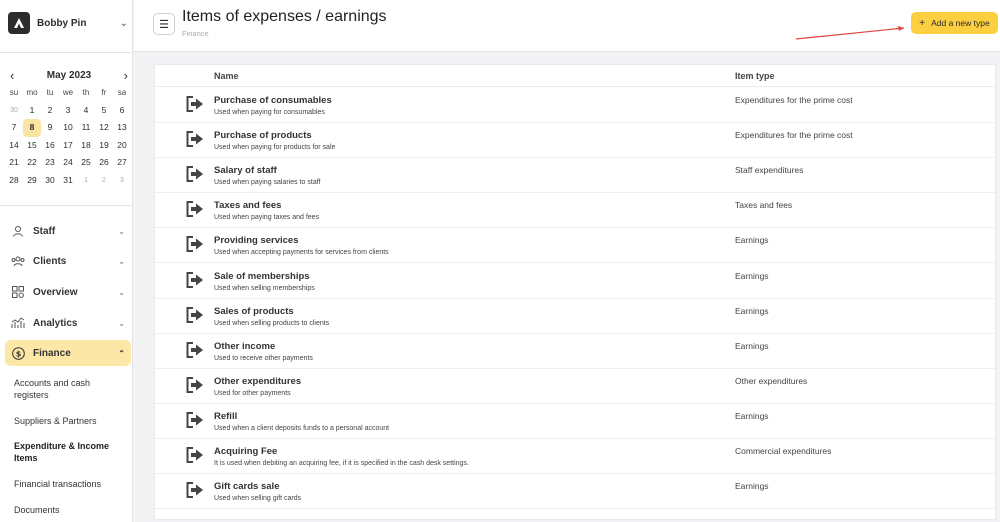  Describe the element at coordinates (14, 163) in the screenshot. I see `calendar-day: 21` at that location.